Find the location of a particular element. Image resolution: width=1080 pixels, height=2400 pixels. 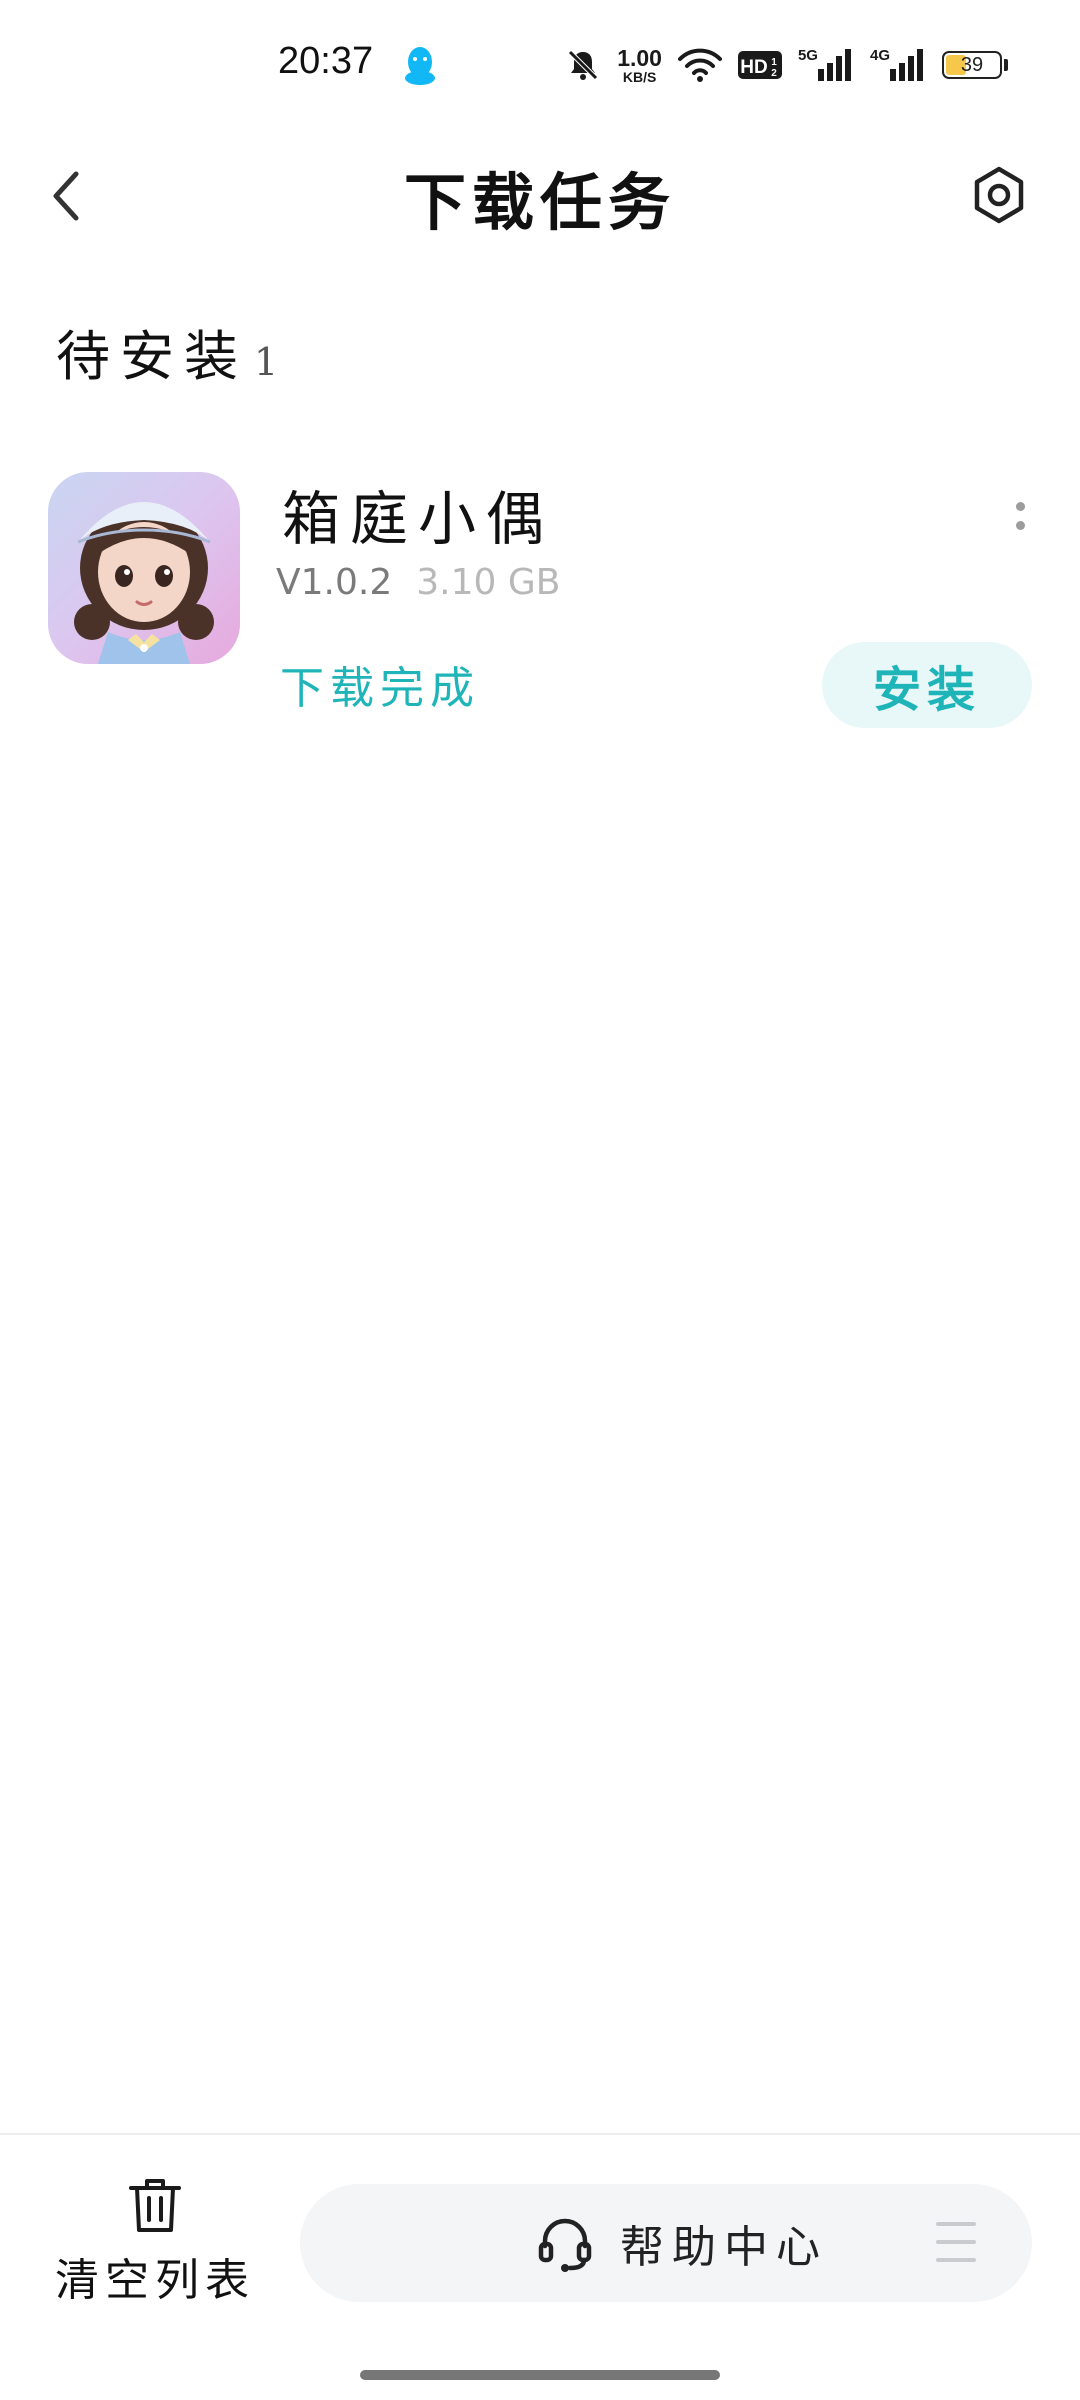

mute-bell-icon is located at coordinates (583, 65).